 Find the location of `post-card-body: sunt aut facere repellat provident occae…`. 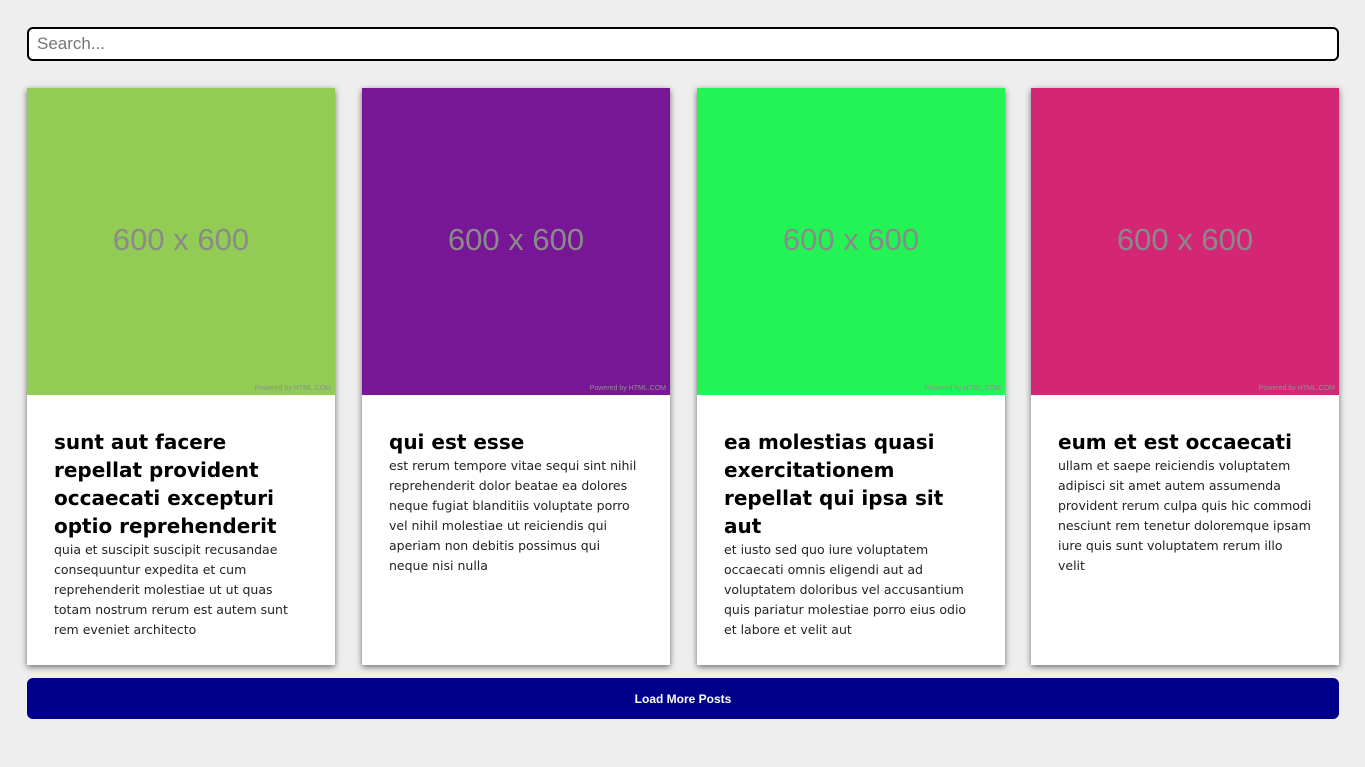

post-card-body: sunt aut facere repellat provident occae… is located at coordinates (181, 517).